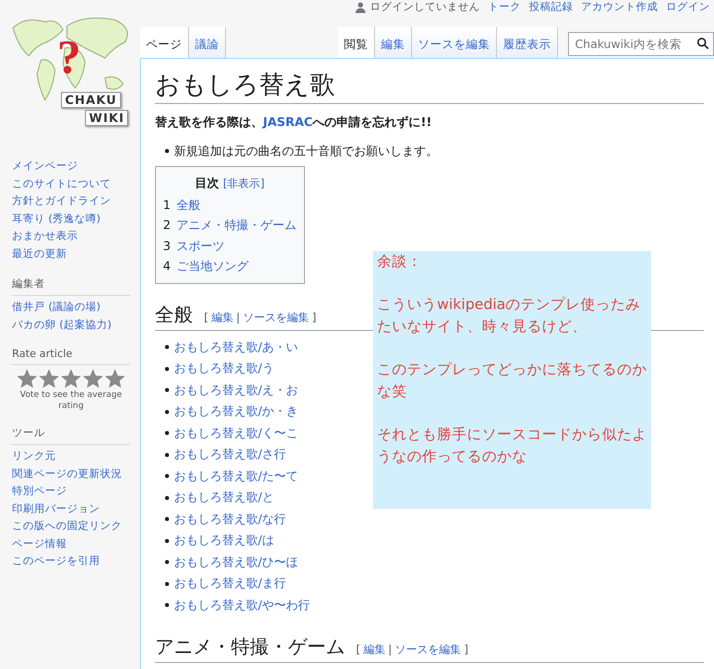  I want to click on bullet-text: 新規追加は元の曲名の五十音順でお願いします。, so click(306, 151).